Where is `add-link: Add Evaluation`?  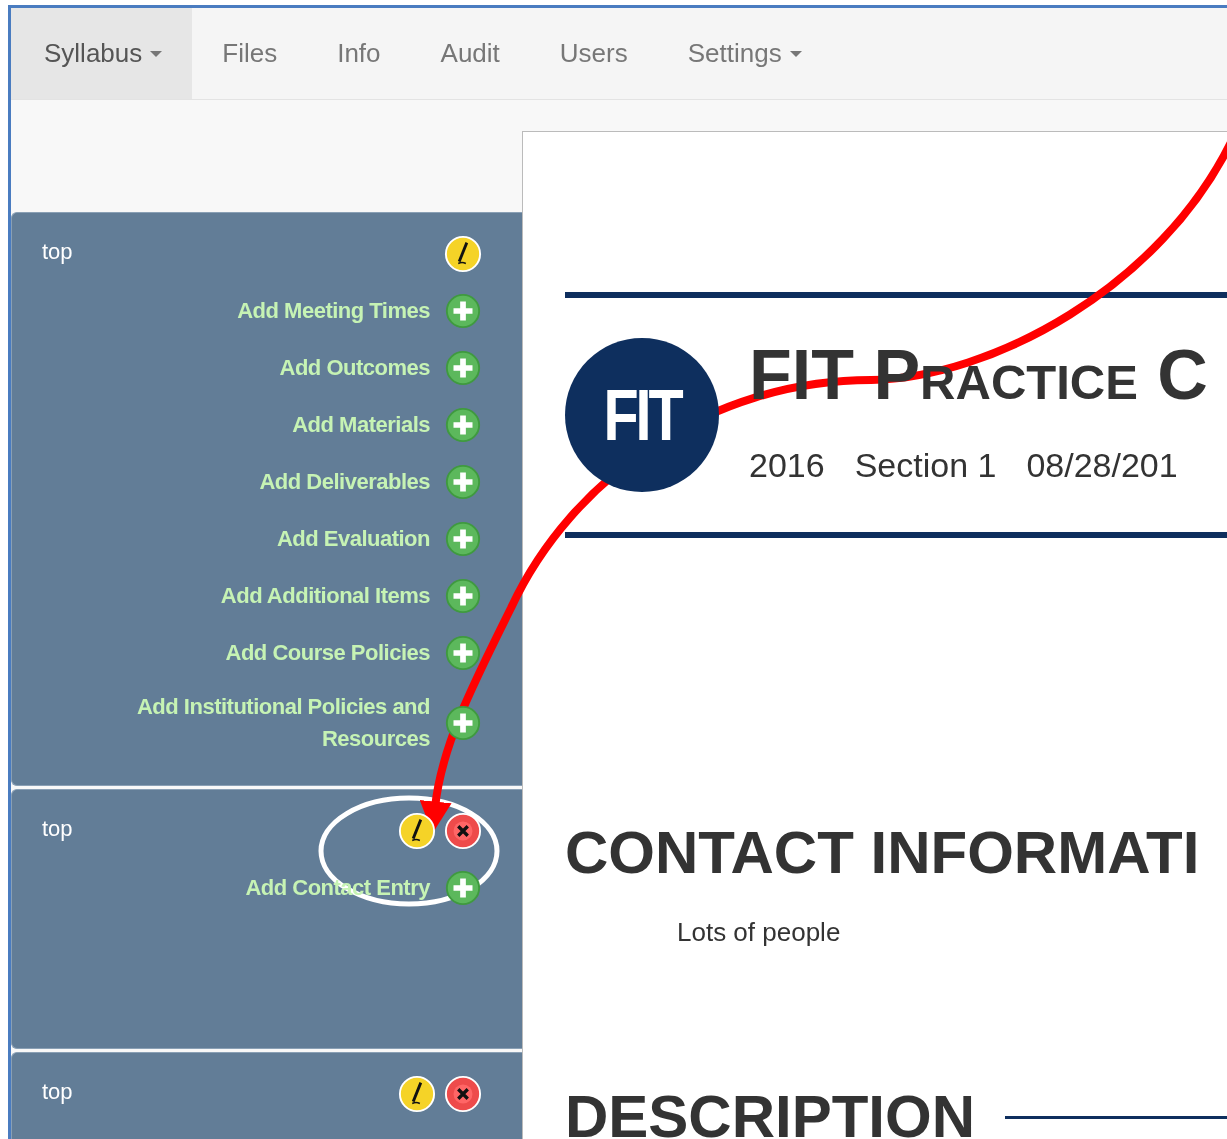
add-link: Add Evaluation is located at coordinates (353, 539).